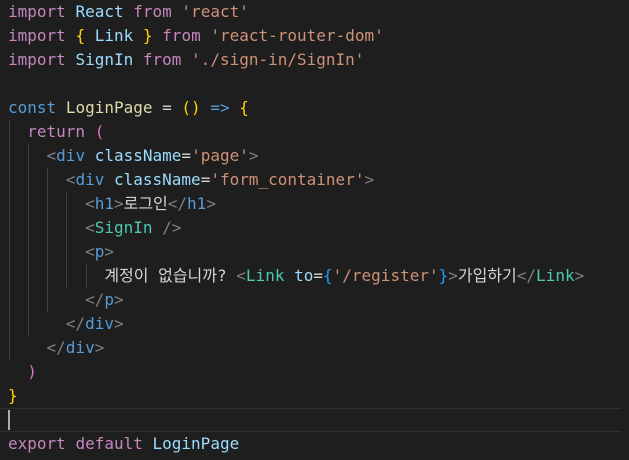 Image resolution: width=629 pixels, height=460 pixels. What do you see at coordinates (487, 275) in the screenshot?
I see `code-token: 가입하기` at bounding box center [487, 275].